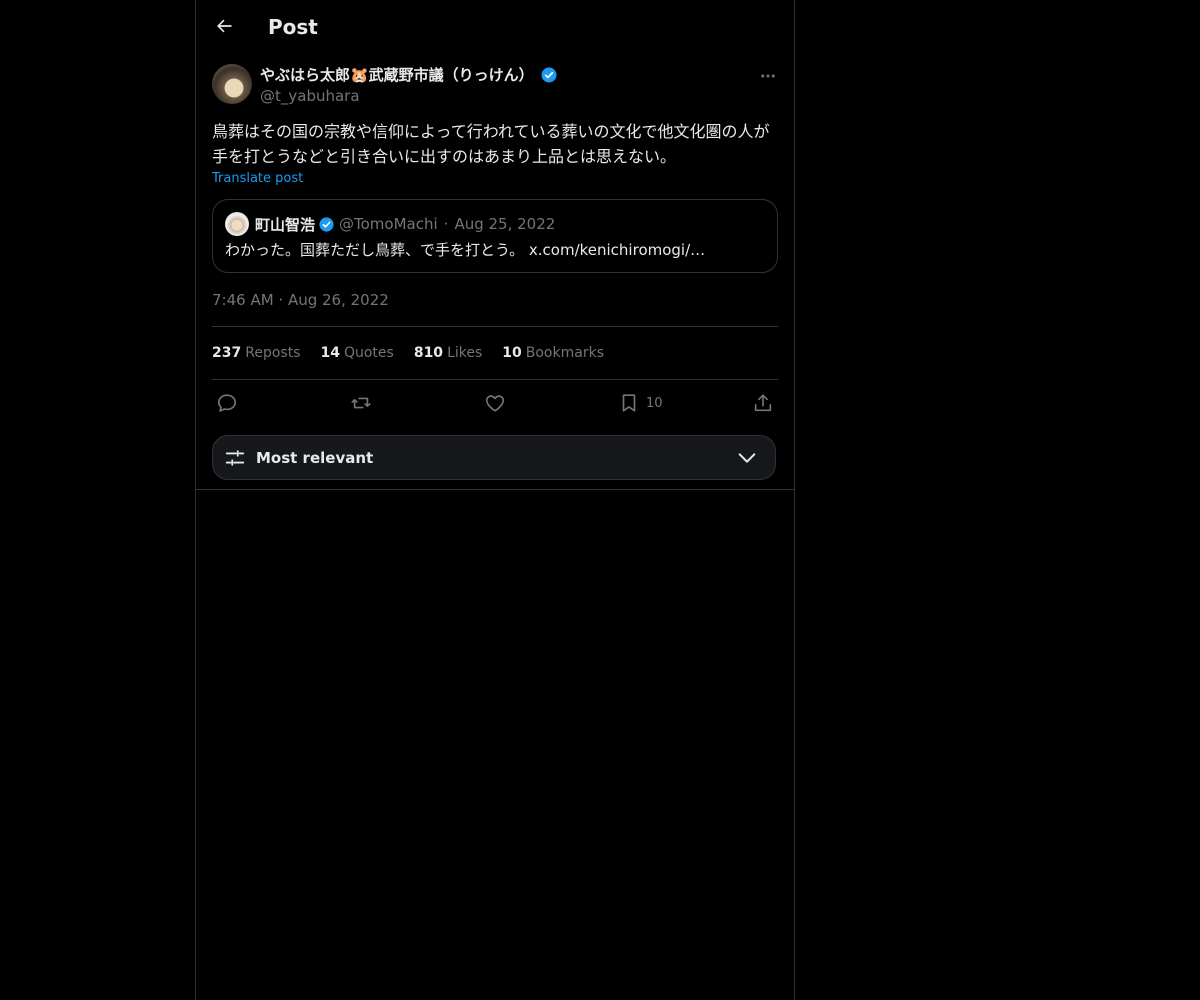 The width and height of the screenshot is (1200, 1000). Describe the element at coordinates (465, 353) in the screenshot. I see `stat-likes-label: Likes` at that location.